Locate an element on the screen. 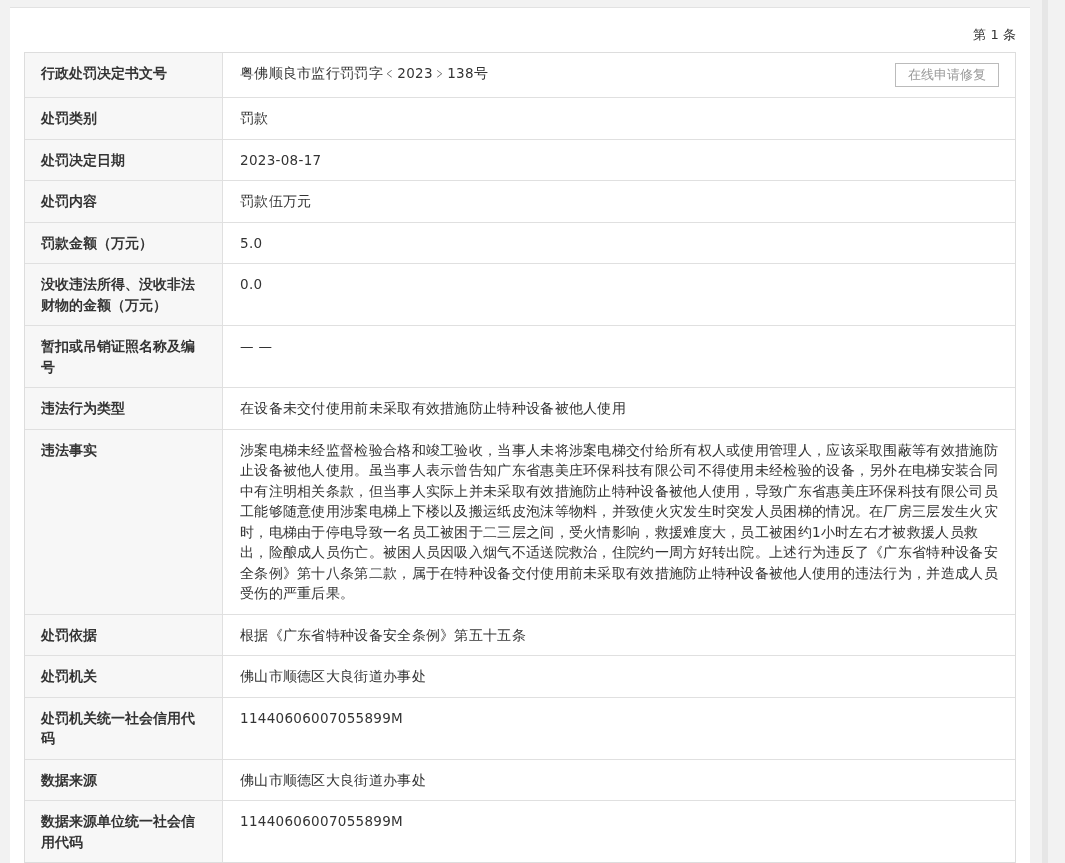 This screenshot has height=863, width=1065. record-count: 第 1 条 is located at coordinates (994, 35).